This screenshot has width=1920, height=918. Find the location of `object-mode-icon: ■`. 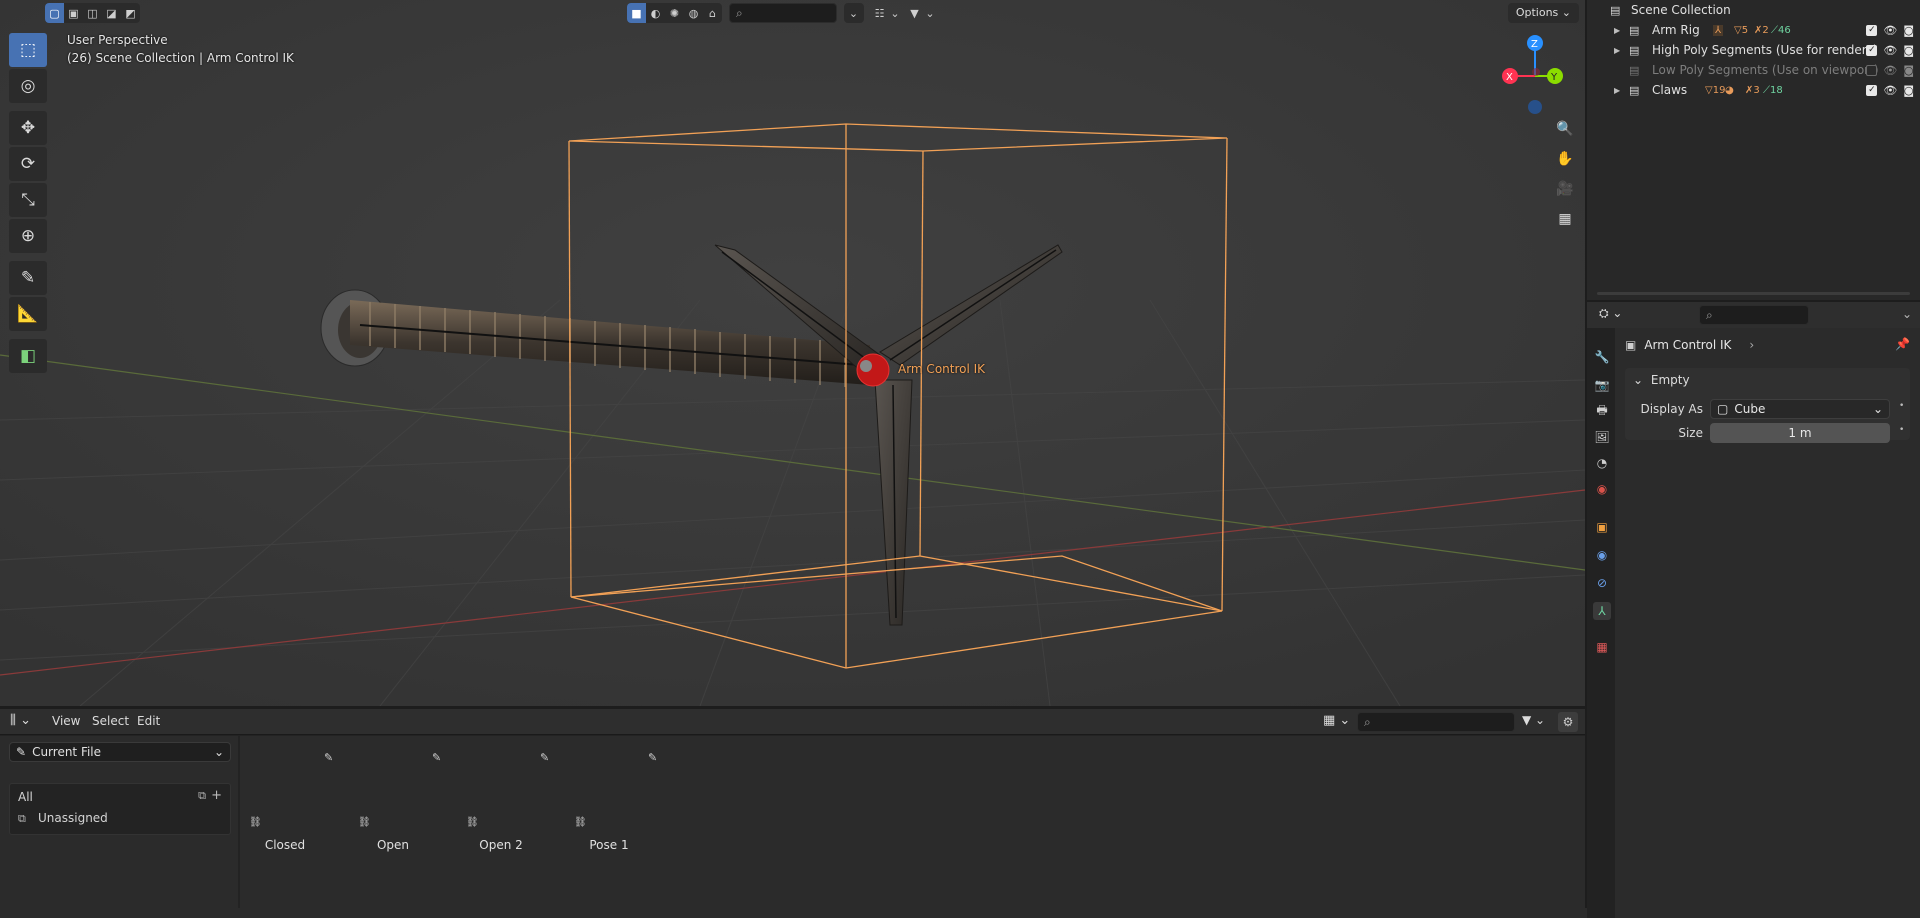

object-mode-icon: ■ is located at coordinates (636, 13).